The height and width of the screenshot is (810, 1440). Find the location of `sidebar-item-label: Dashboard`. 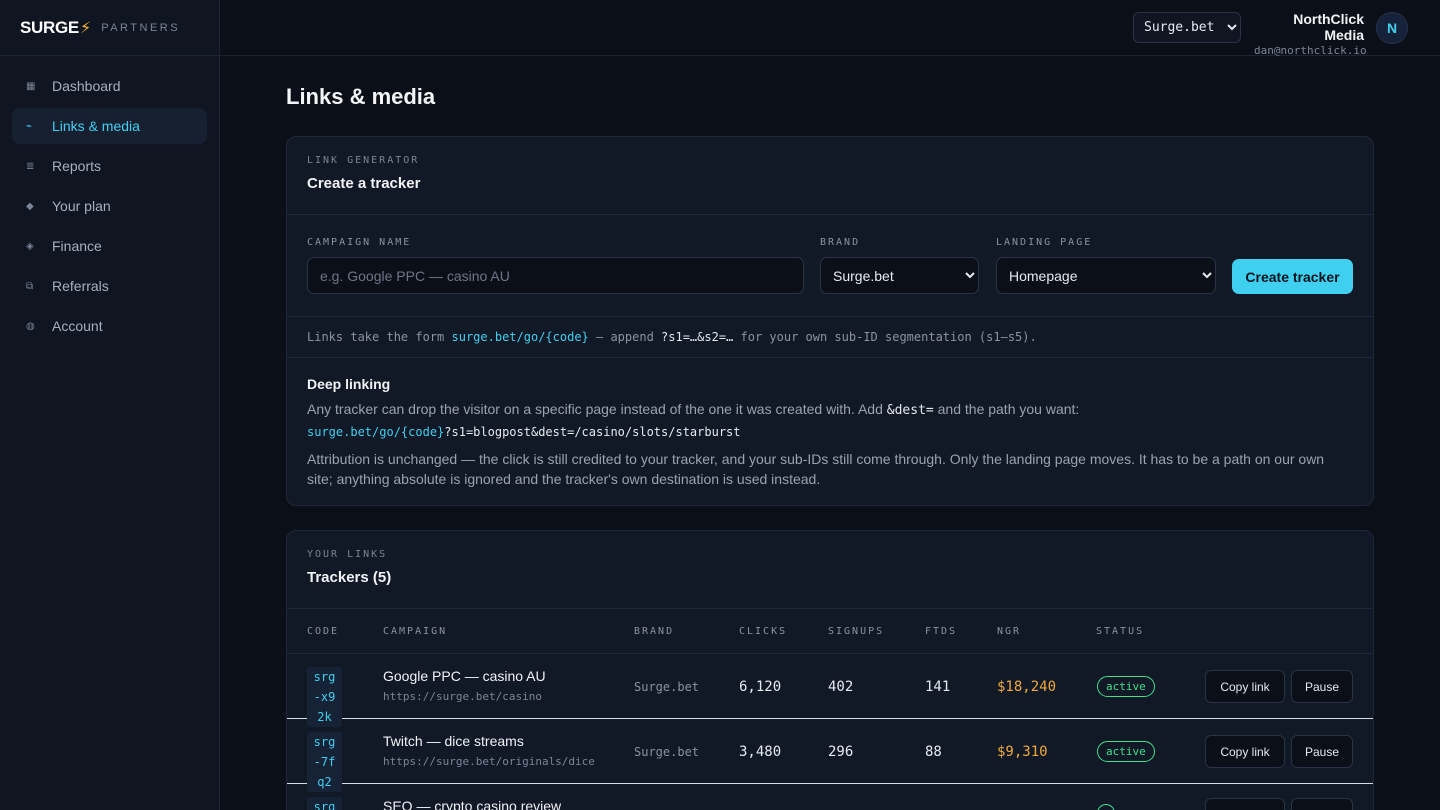

sidebar-item-label: Dashboard is located at coordinates (86, 86).